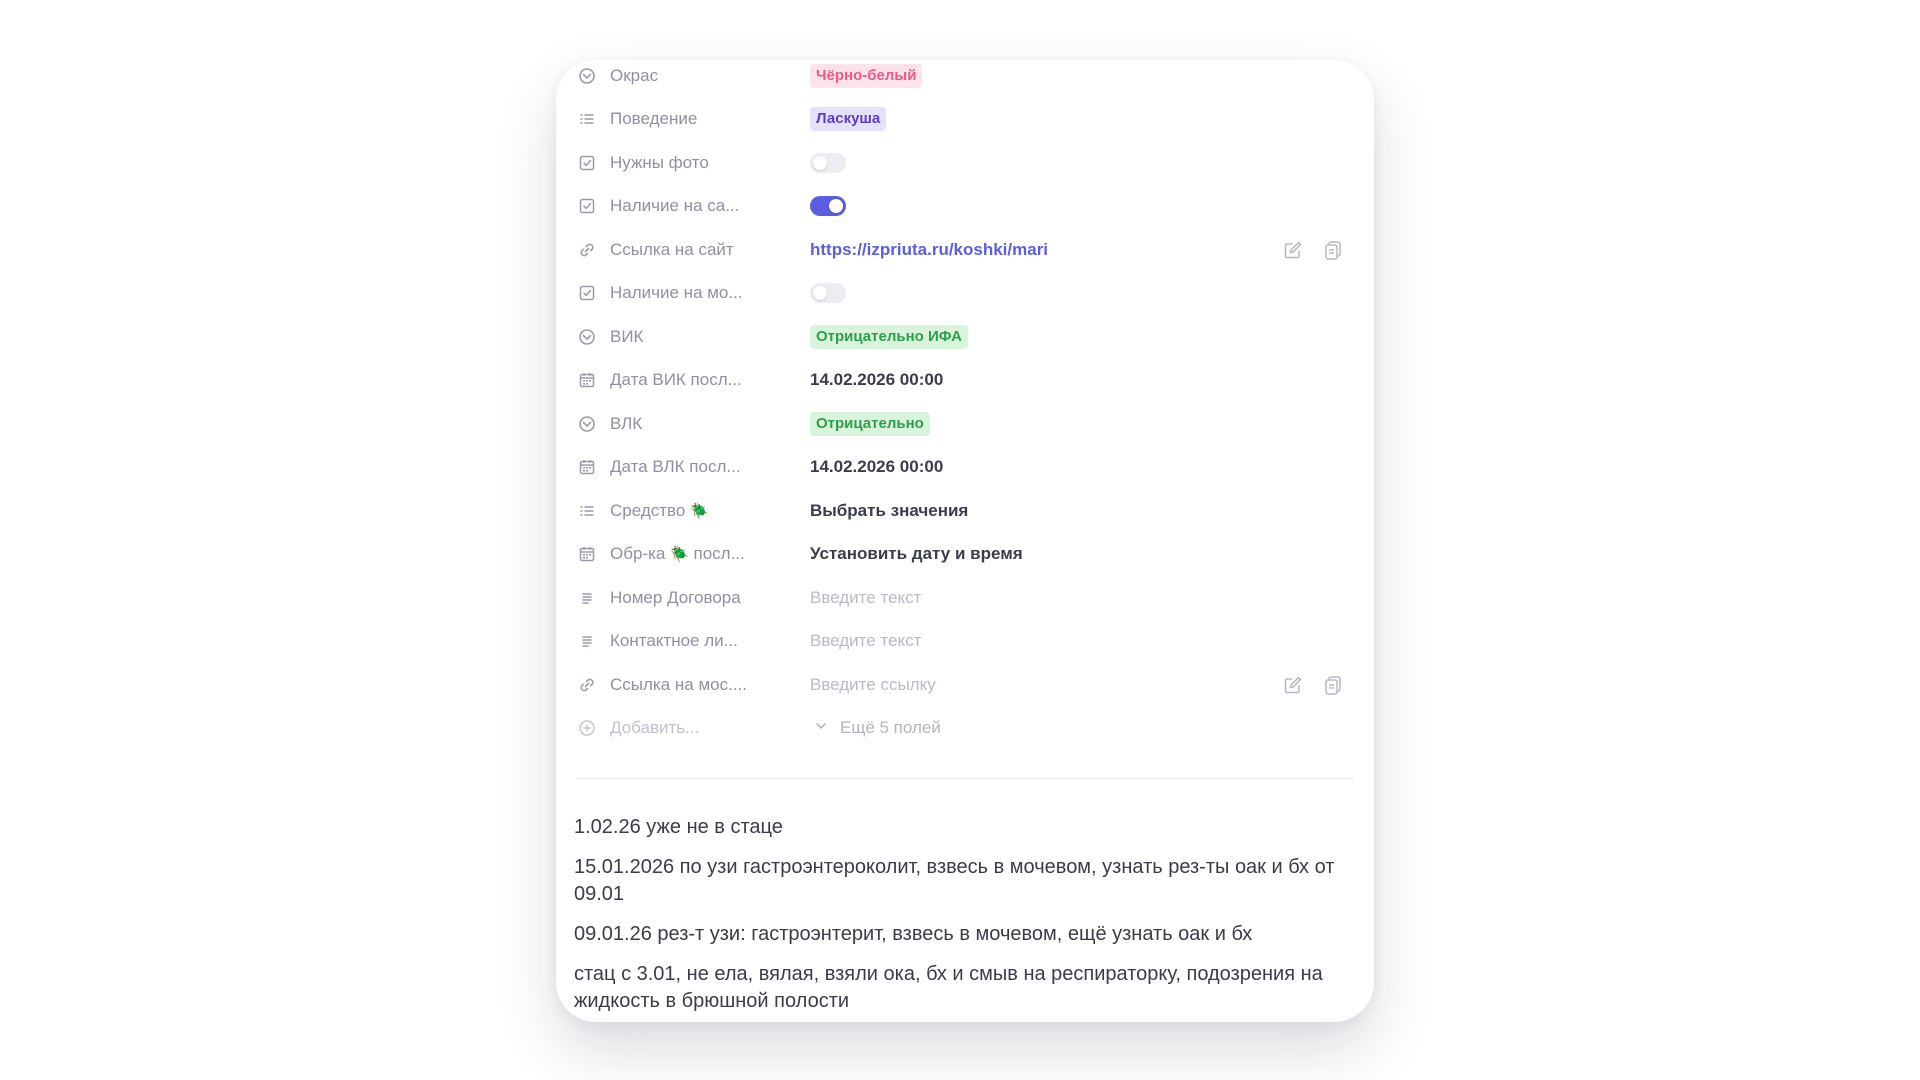 The image size is (1920, 1080). What do you see at coordinates (1082, 75) in the screenshot?
I see `field-value: Чёрно-белый` at bounding box center [1082, 75].